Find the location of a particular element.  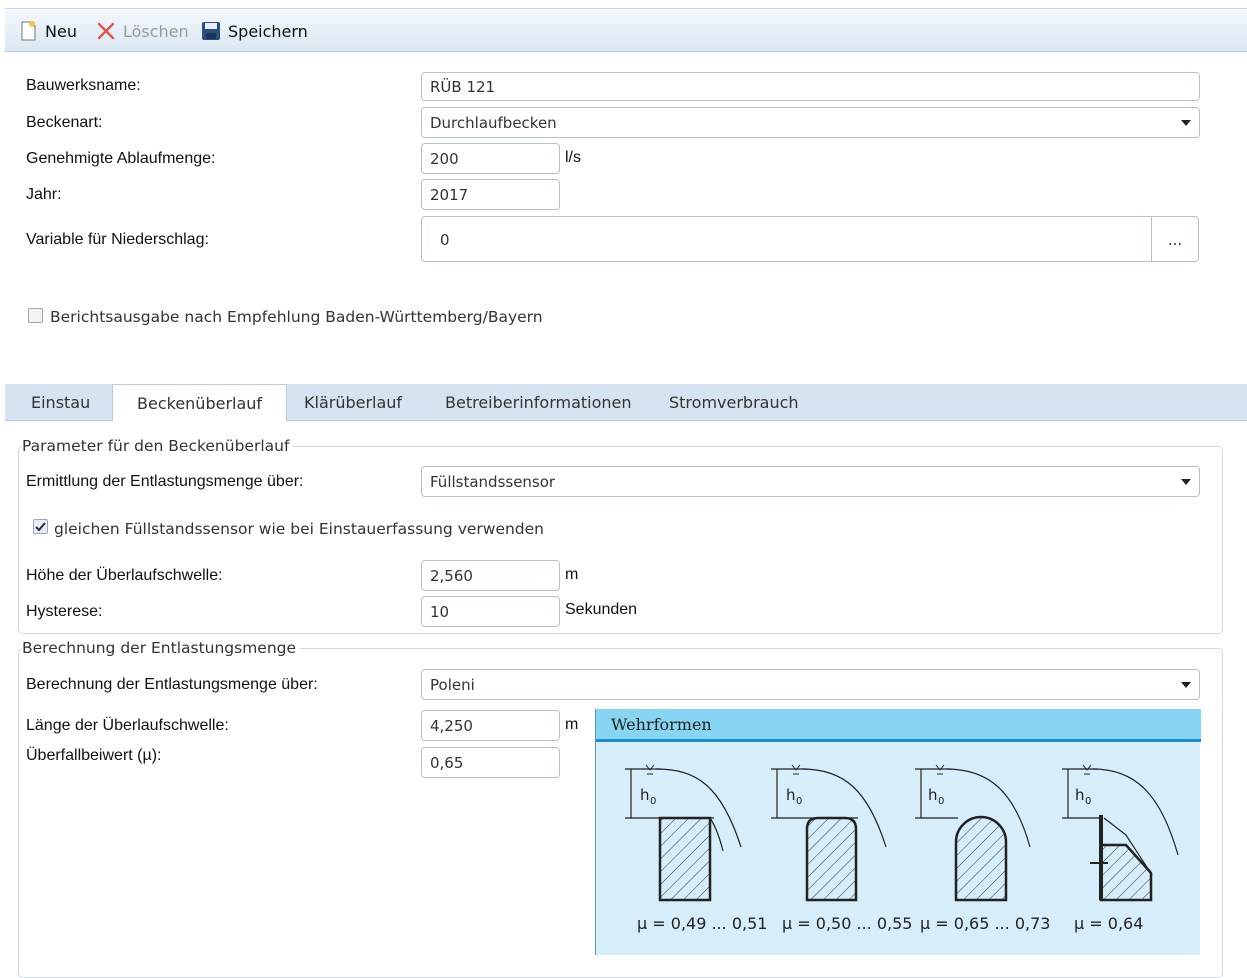

hoehe-label: Höhe der Überlaufschwelle: is located at coordinates (124, 575).